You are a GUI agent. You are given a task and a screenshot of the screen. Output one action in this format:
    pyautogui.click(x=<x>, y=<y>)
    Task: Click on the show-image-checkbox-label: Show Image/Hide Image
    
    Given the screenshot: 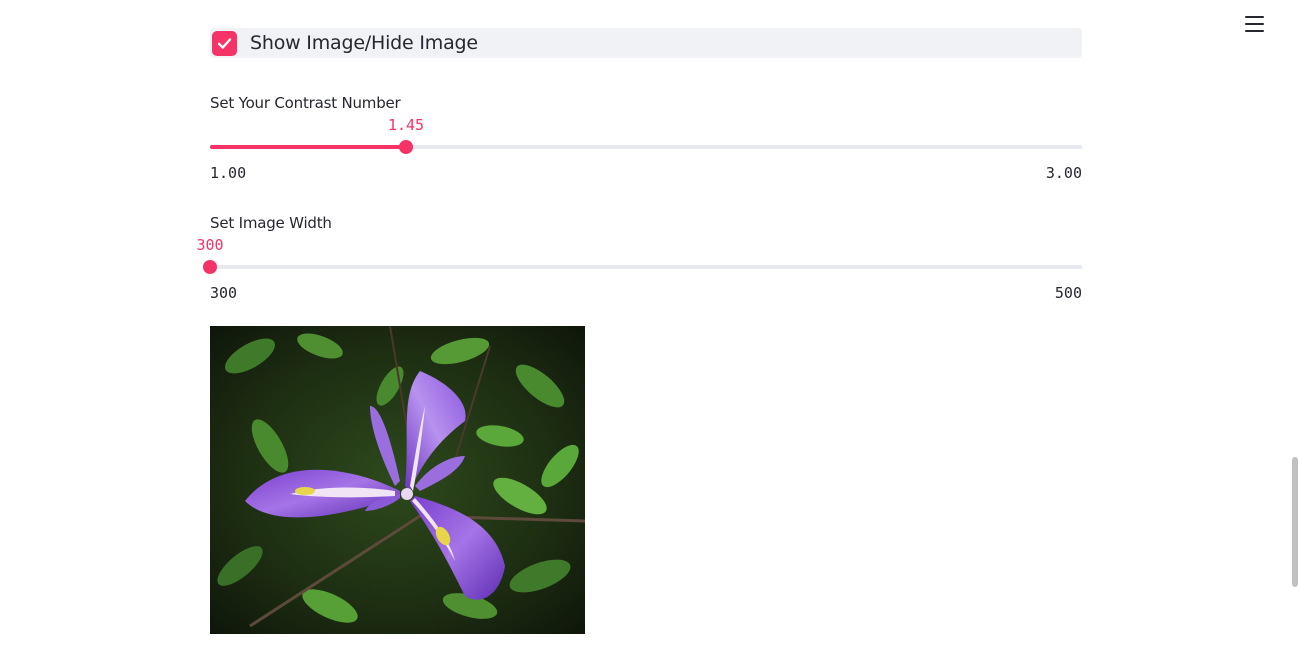 What is the action you would take?
    pyautogui.click(x=364, y=43)
    